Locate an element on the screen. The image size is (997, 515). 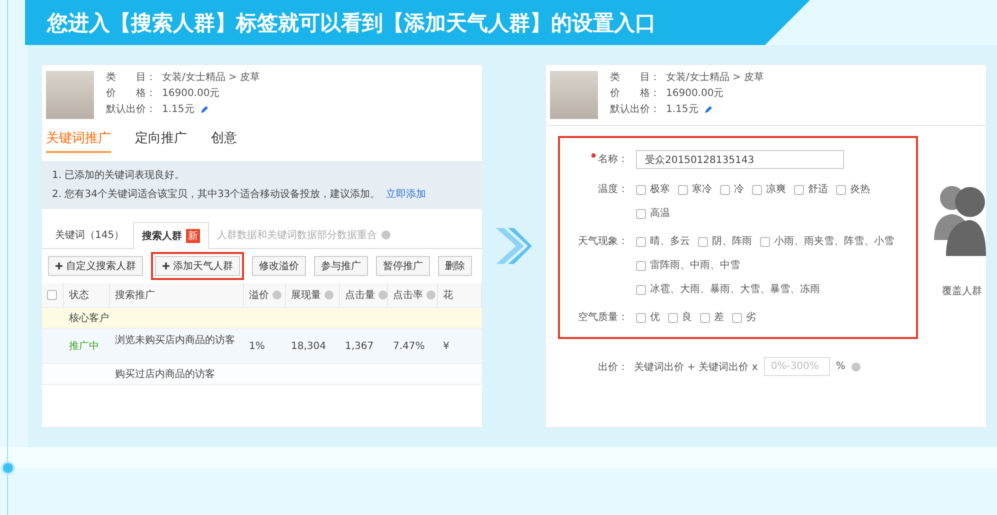
group-label: 核心客户 is located at coordinates (89, 318).